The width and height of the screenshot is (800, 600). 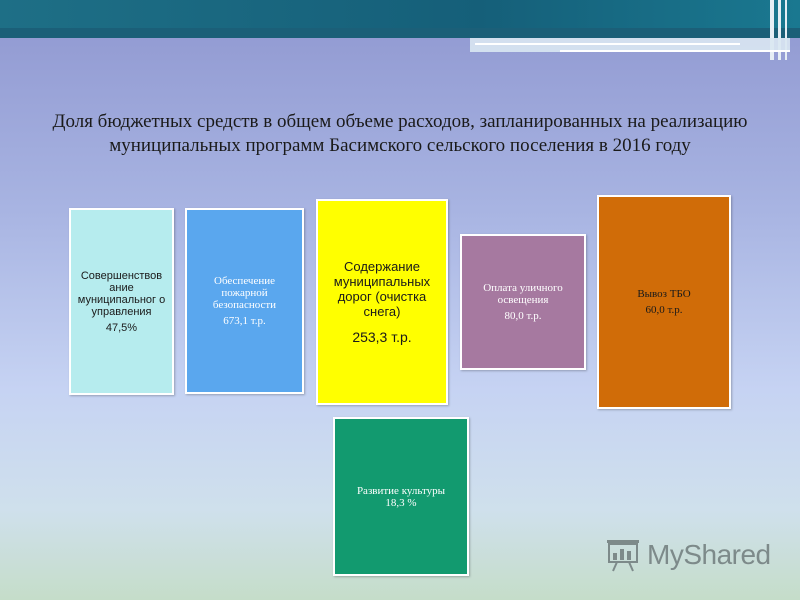 What do you see at coordinates (523, 316) in the screenshot?
I see `box-value: 80,0 т.р.` at bounding box center [523, 316].